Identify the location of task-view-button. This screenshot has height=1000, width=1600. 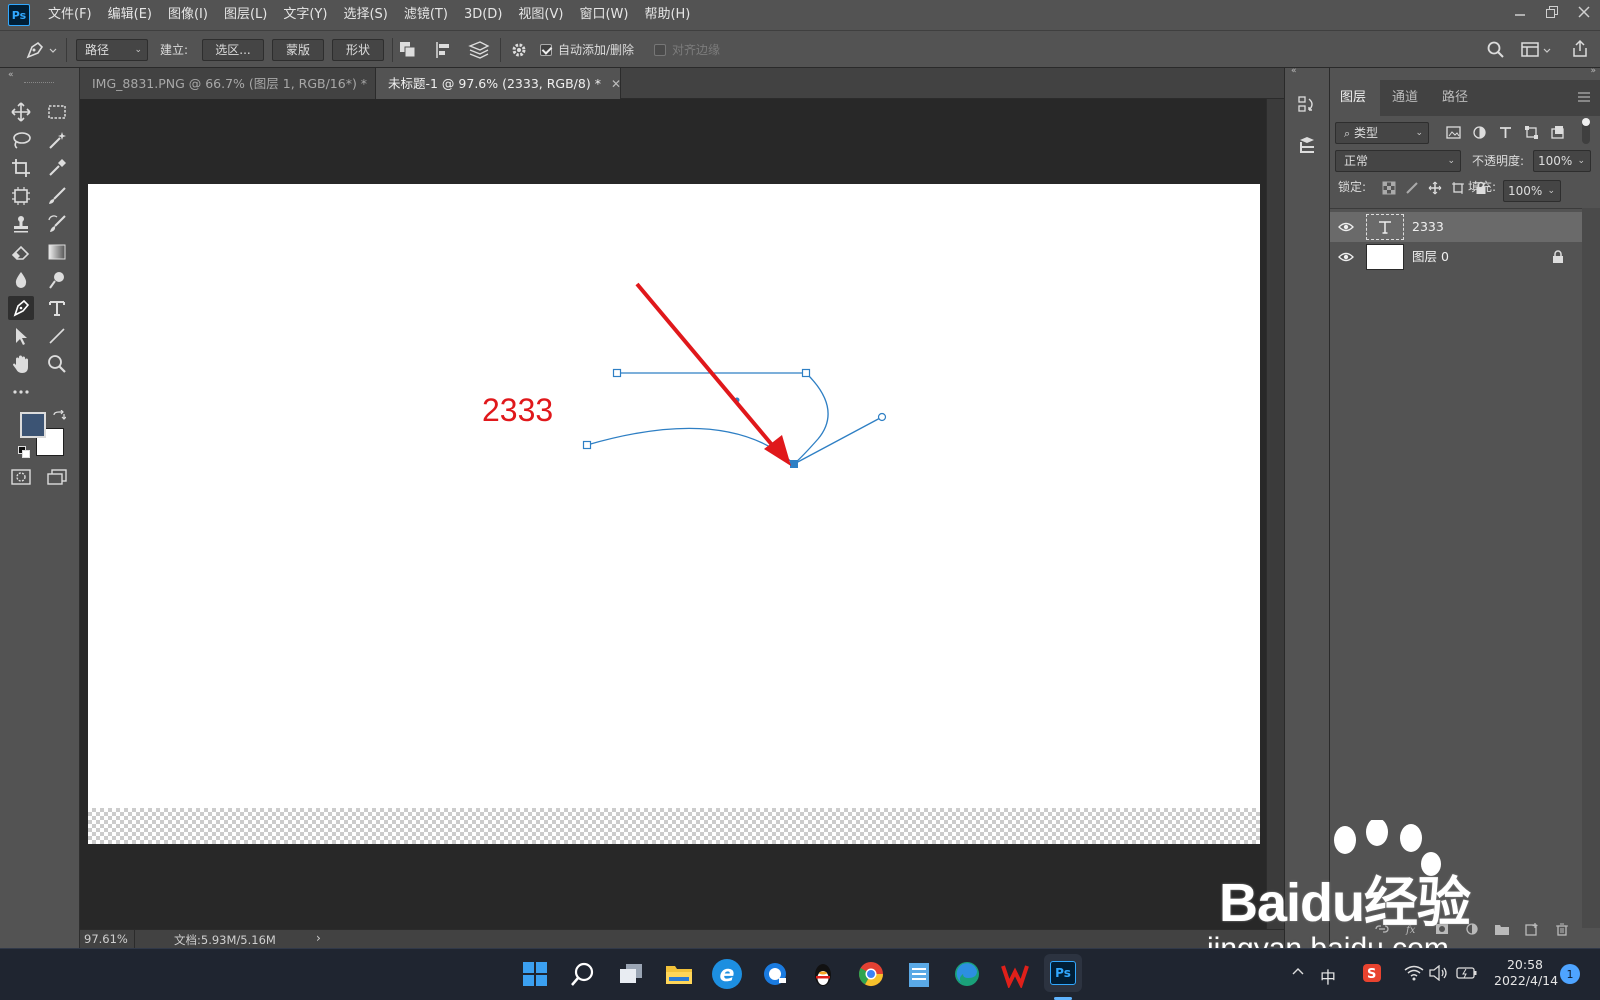
(631, 974).